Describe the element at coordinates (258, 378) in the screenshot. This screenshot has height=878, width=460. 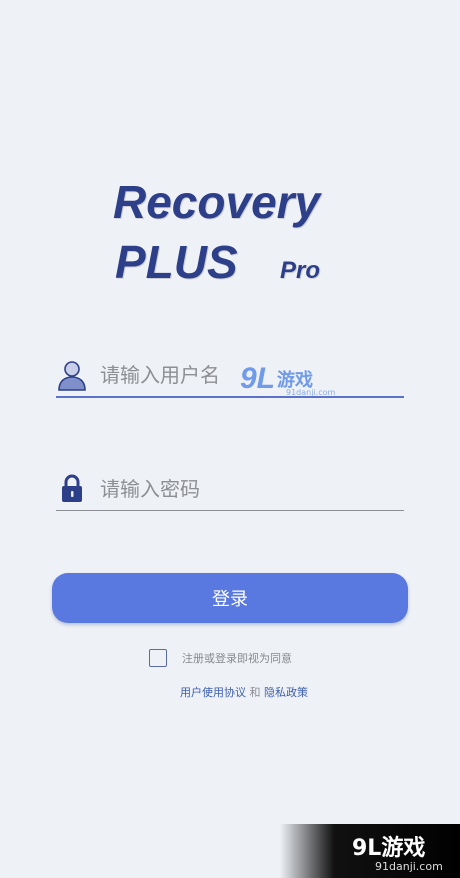
I see `watermark-number: 9L` at that location.